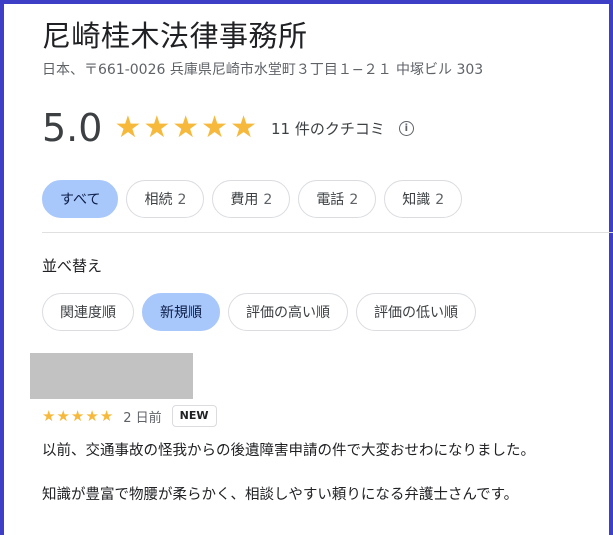  I want to click on new-badge: NEW, so click(194, 416).